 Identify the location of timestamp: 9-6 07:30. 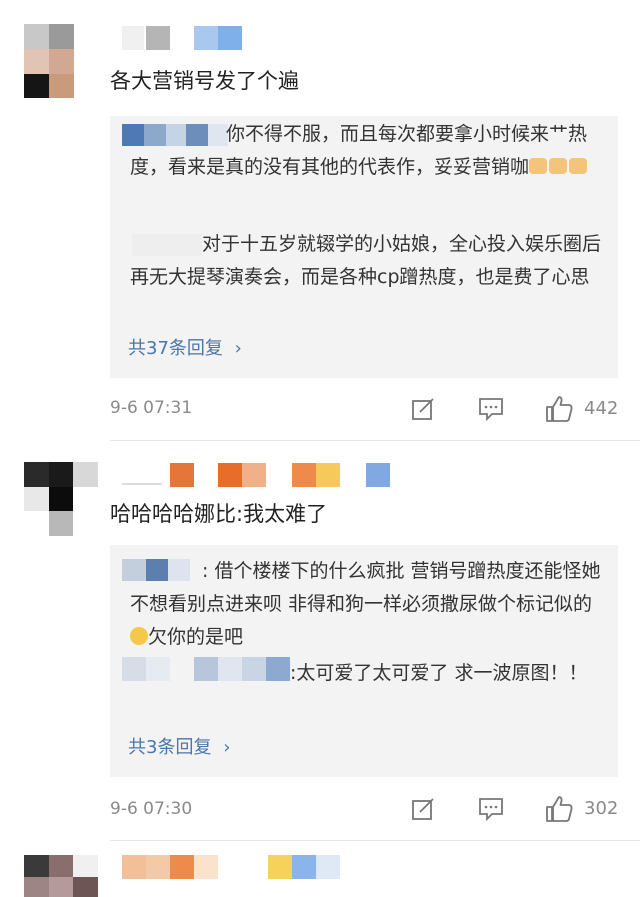
(151, 809).